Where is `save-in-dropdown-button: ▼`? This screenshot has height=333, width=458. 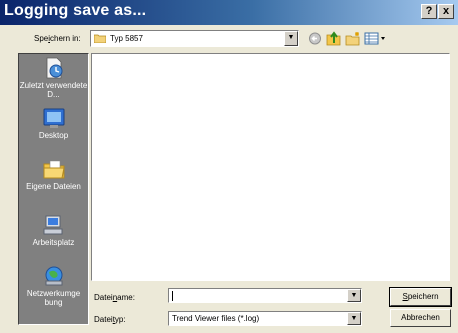
save-in-dropdown-button: ▼ is located at coordinates (291, 38).